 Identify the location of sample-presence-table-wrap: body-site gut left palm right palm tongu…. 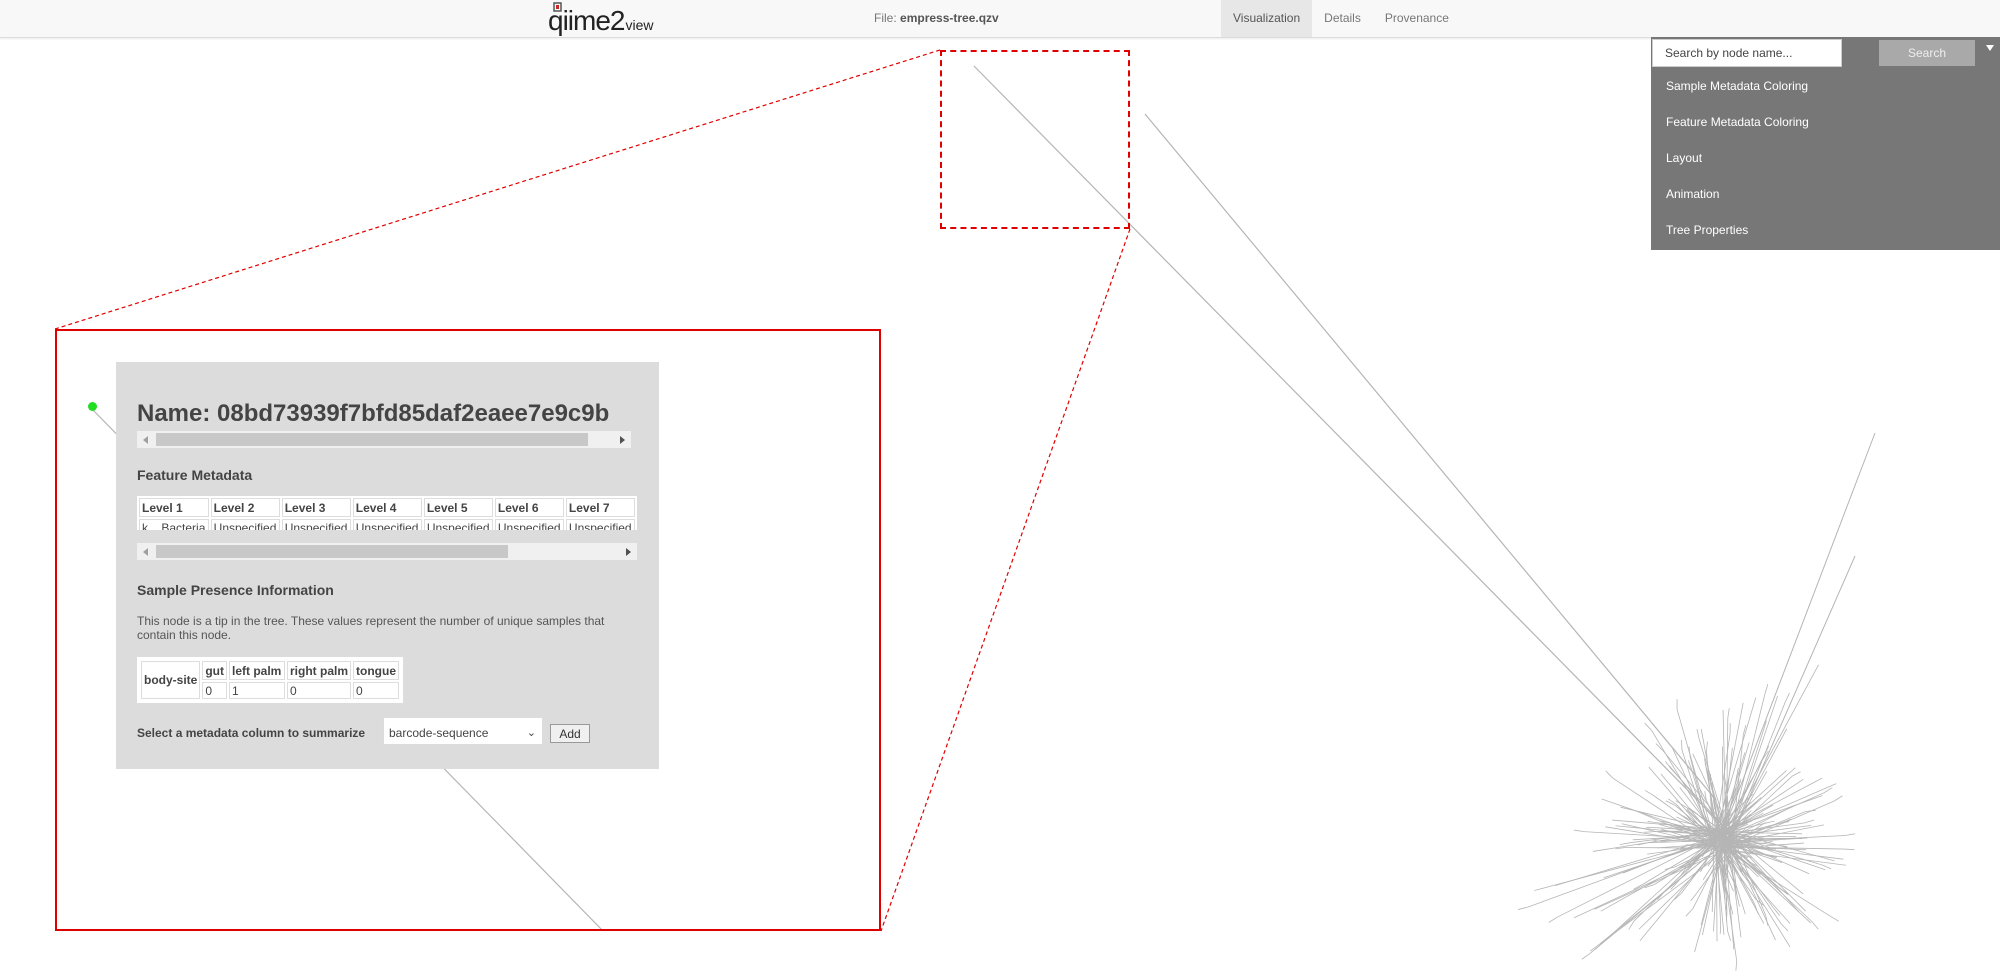
(270, 680).